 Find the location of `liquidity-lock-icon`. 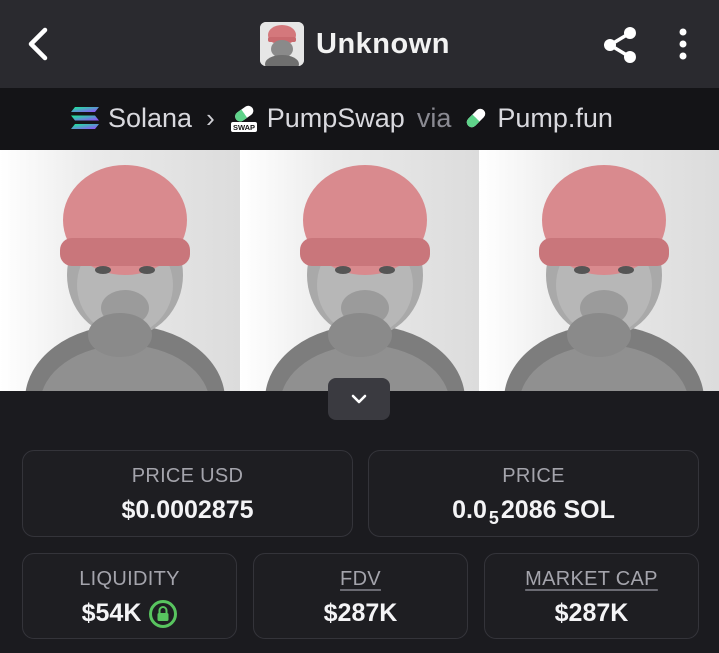

liquidity-lock-icon is located at coordinates (163, 613).